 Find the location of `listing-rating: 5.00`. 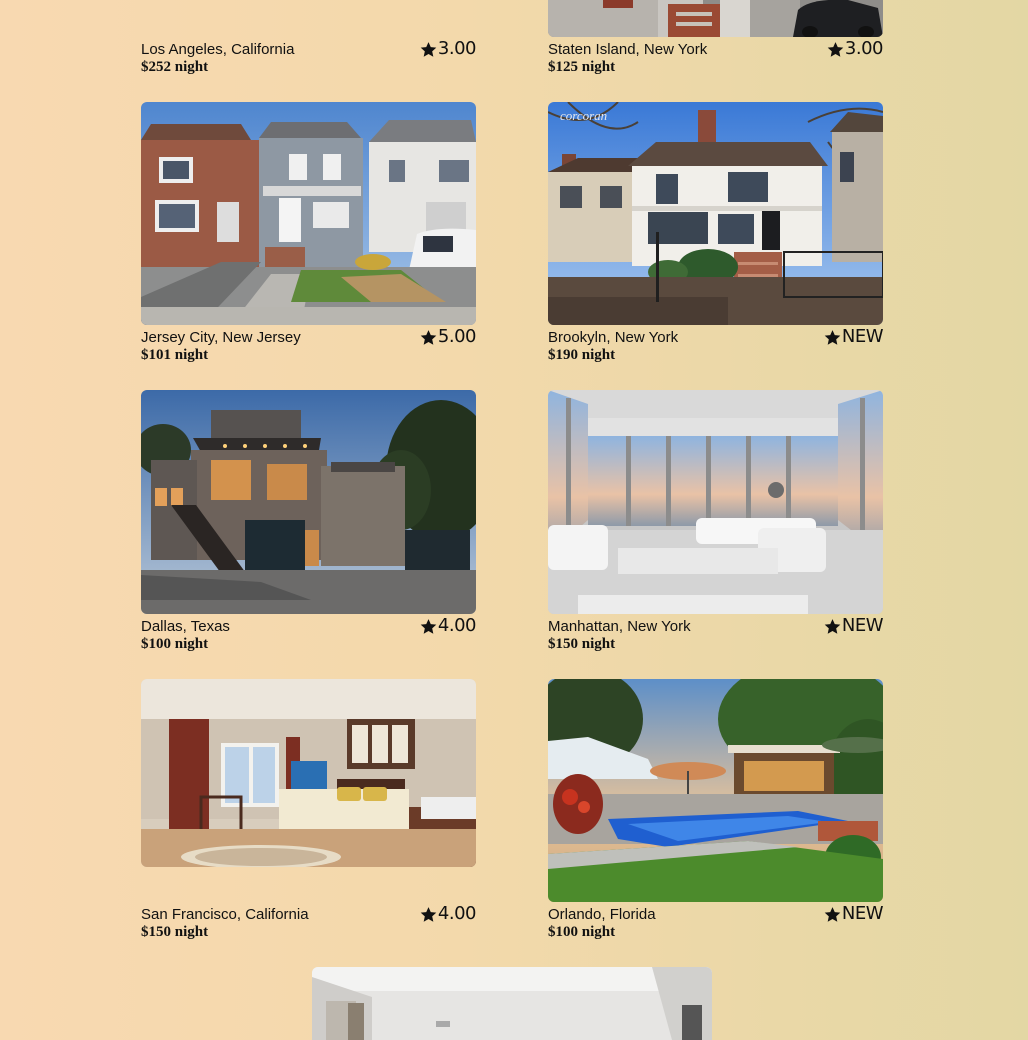

listing-rating: 5.00 is located at coordinates (448, 336).